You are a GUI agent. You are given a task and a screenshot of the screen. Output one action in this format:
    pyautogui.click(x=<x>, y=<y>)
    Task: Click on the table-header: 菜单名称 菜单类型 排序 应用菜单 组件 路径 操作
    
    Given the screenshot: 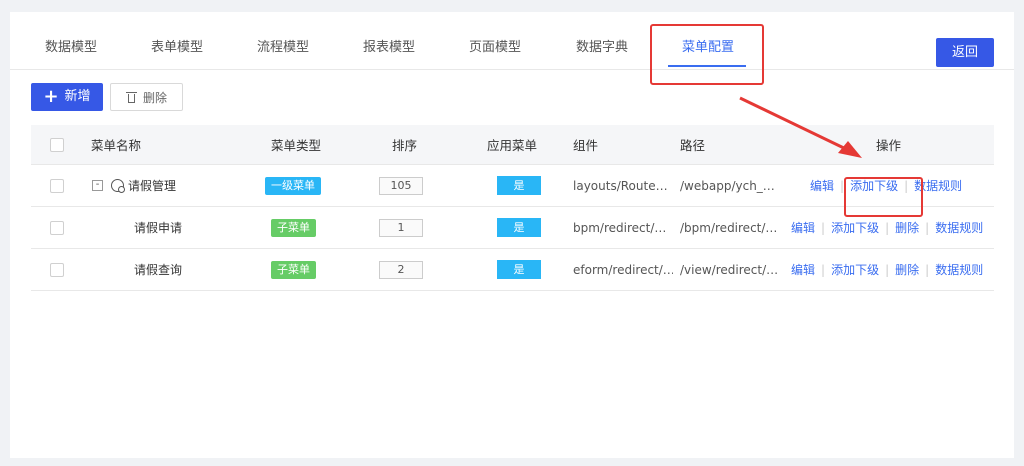 What is the action you would take?
    pyautogui.click(x=512, y=145)
    